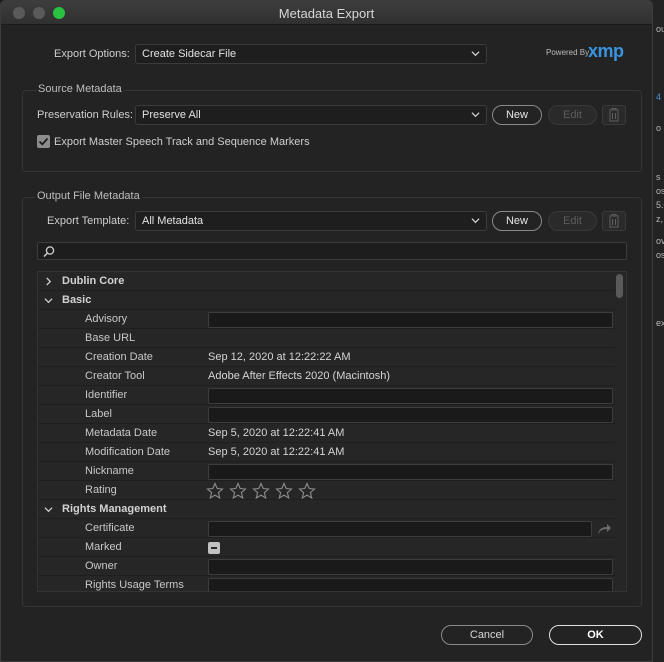  I want to click on table-row: Owner, so click(326, 566).